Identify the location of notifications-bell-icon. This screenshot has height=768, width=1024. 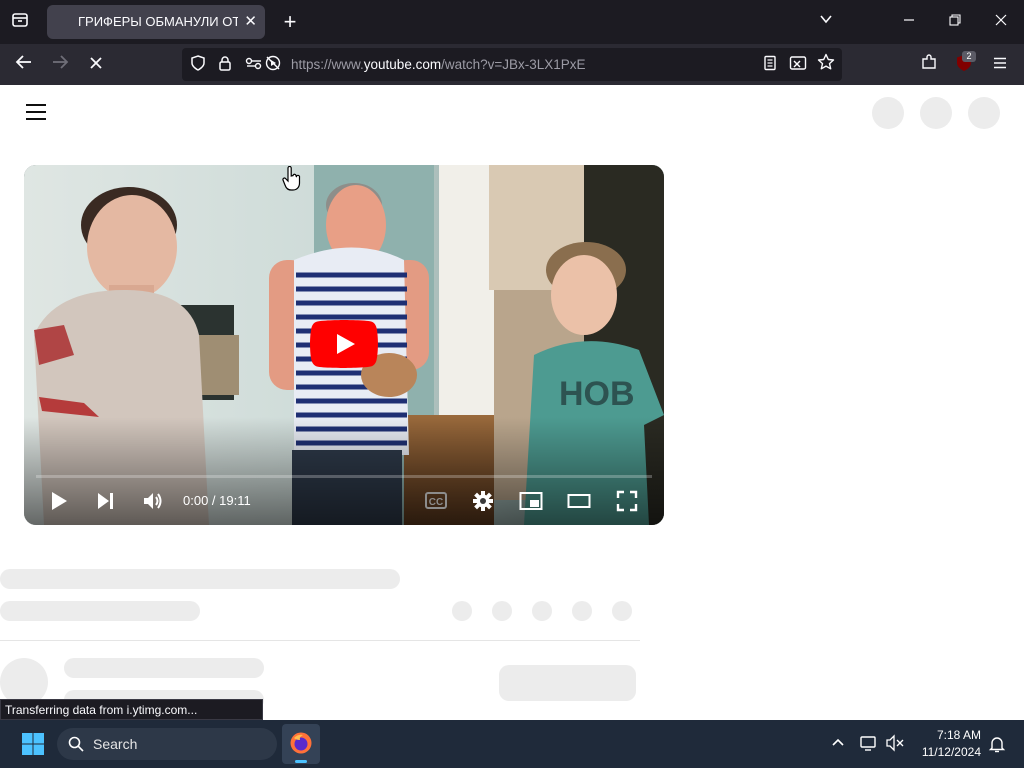
(997, 744).